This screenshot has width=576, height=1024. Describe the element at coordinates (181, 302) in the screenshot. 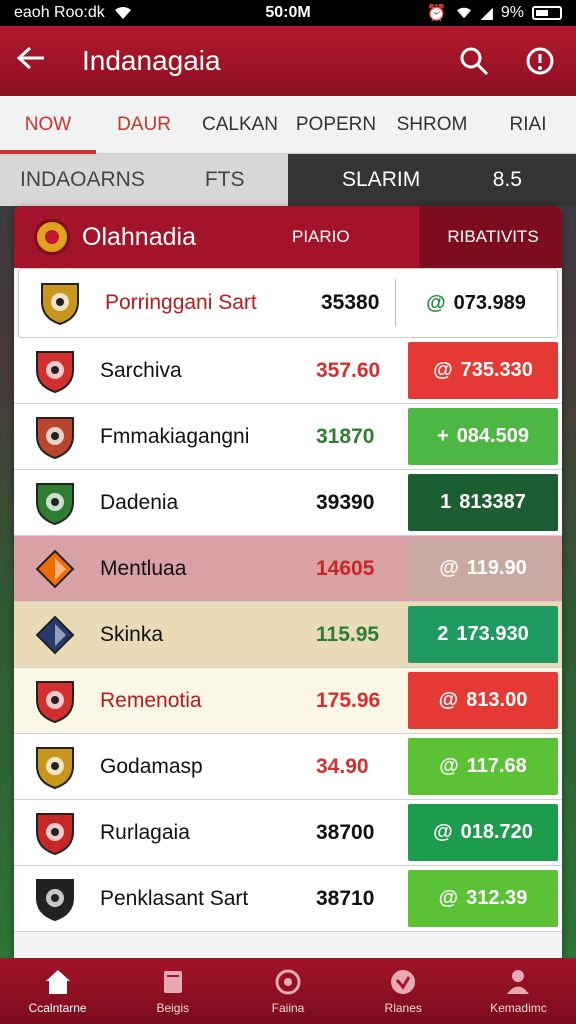

I see `team-name: Porringgani Sart` at that location.